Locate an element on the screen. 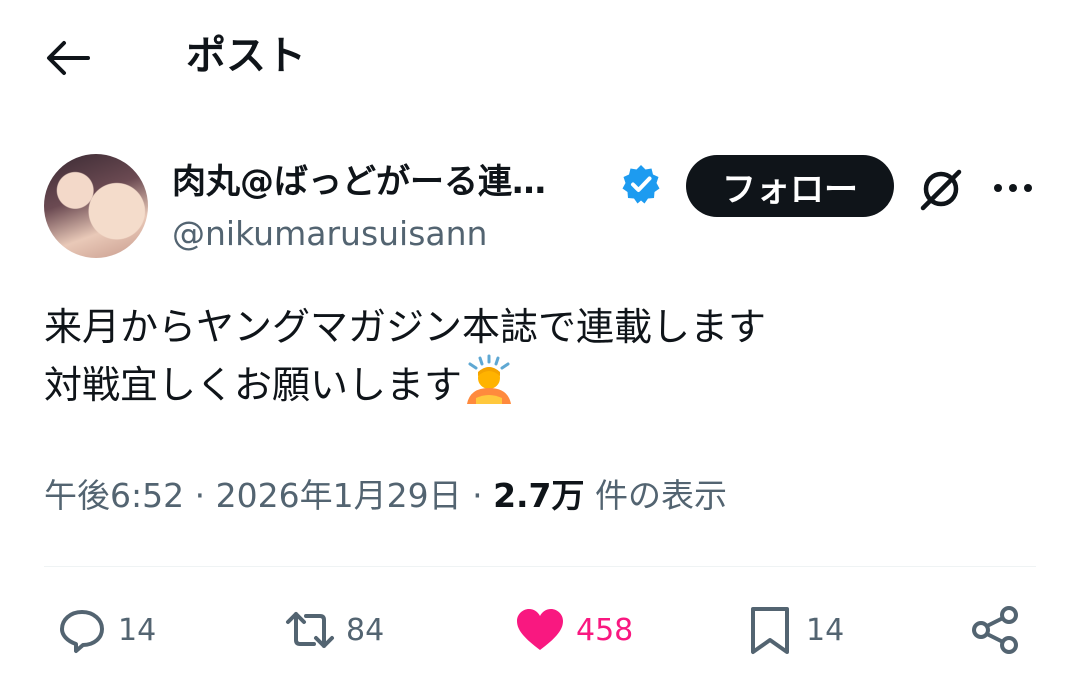 The width and height of the screenshot is (1080, 690). back-button is located at coordinates (67, 58).